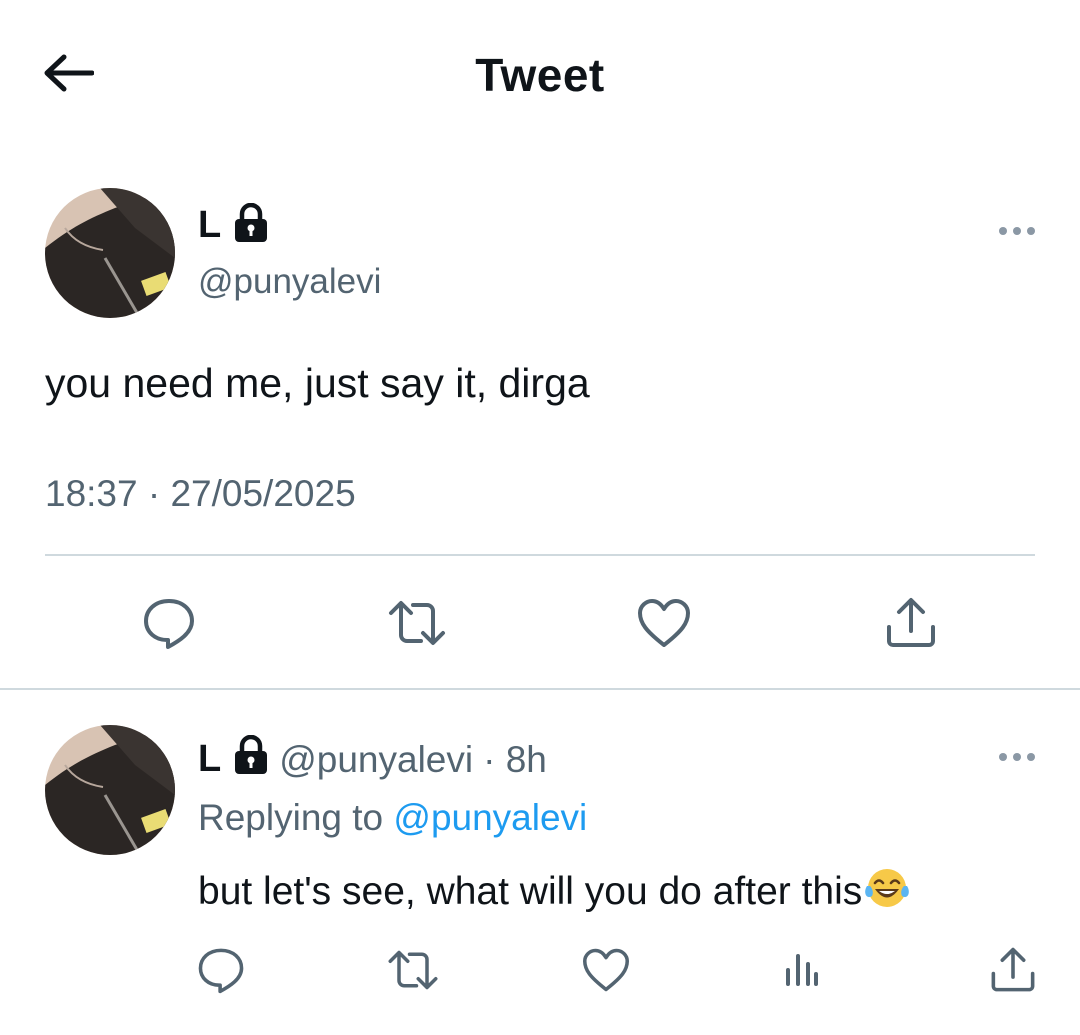 The image size is (1080, 1035). I want to click on views-button, so click(802, 970).